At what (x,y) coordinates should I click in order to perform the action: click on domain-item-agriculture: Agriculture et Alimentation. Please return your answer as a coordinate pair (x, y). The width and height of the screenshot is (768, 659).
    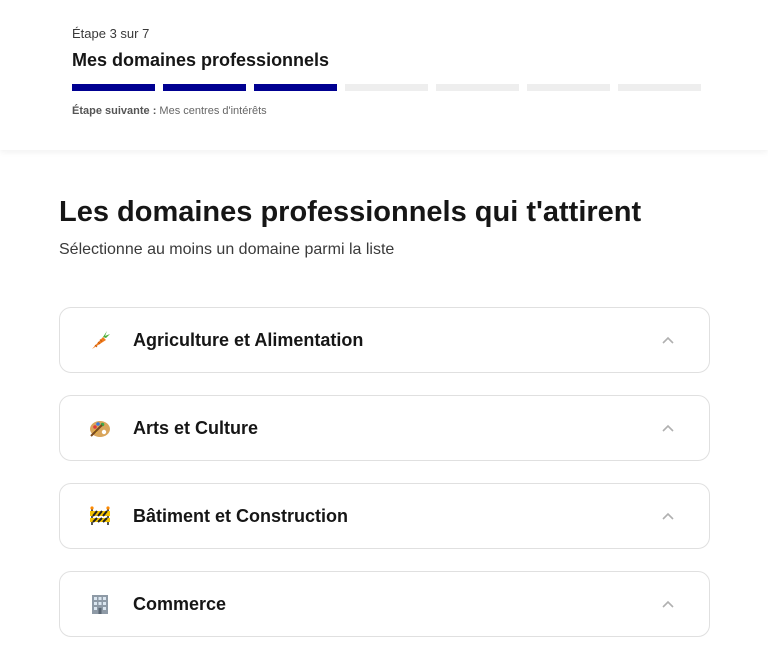
    Looking at the image, I should click on (384, 340).